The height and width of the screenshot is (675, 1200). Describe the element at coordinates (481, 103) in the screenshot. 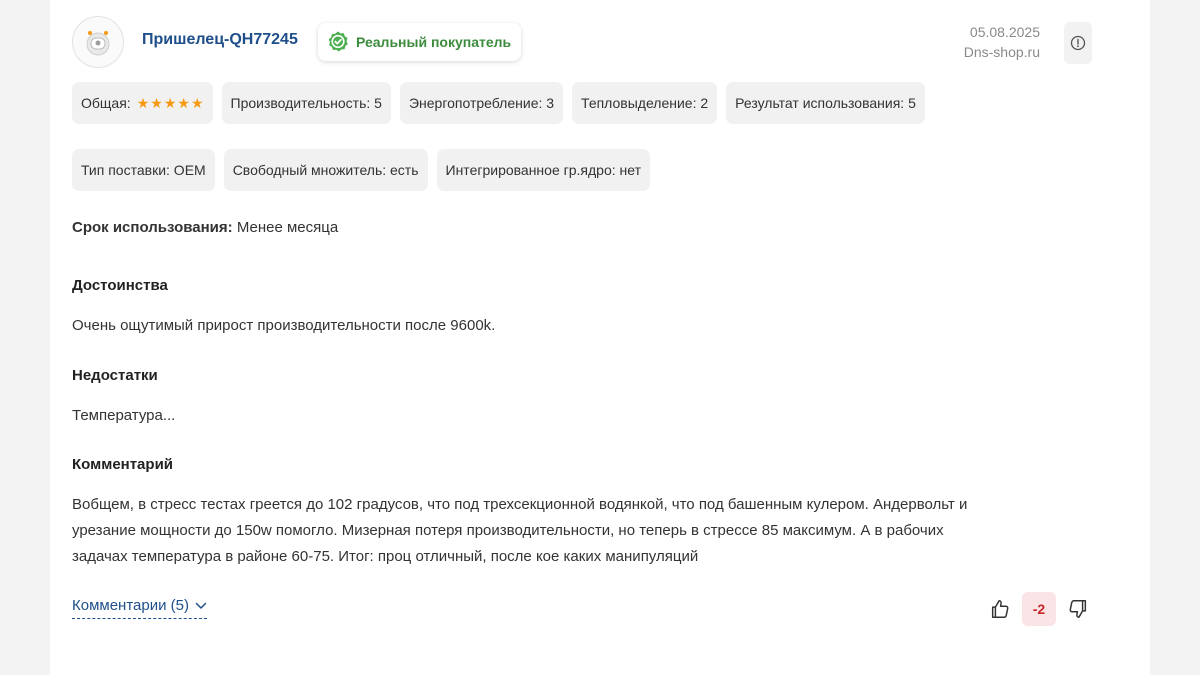

I see `rating-chip-power: Энергопотребление: 3` at that location.